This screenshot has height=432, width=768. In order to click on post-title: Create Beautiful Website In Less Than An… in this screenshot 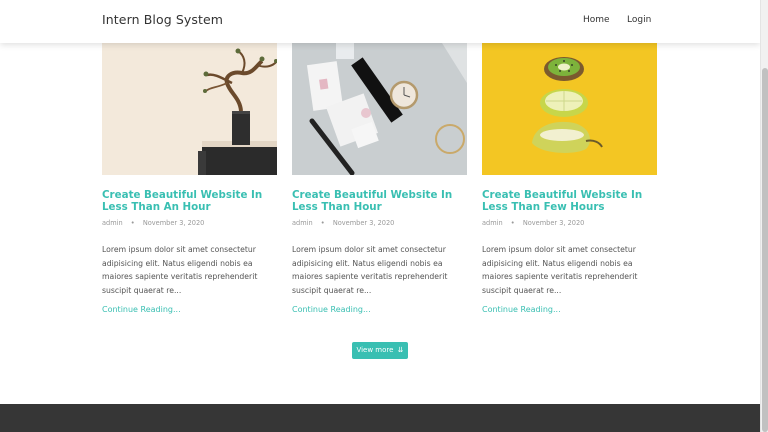, I will do `click(189, 201)`.